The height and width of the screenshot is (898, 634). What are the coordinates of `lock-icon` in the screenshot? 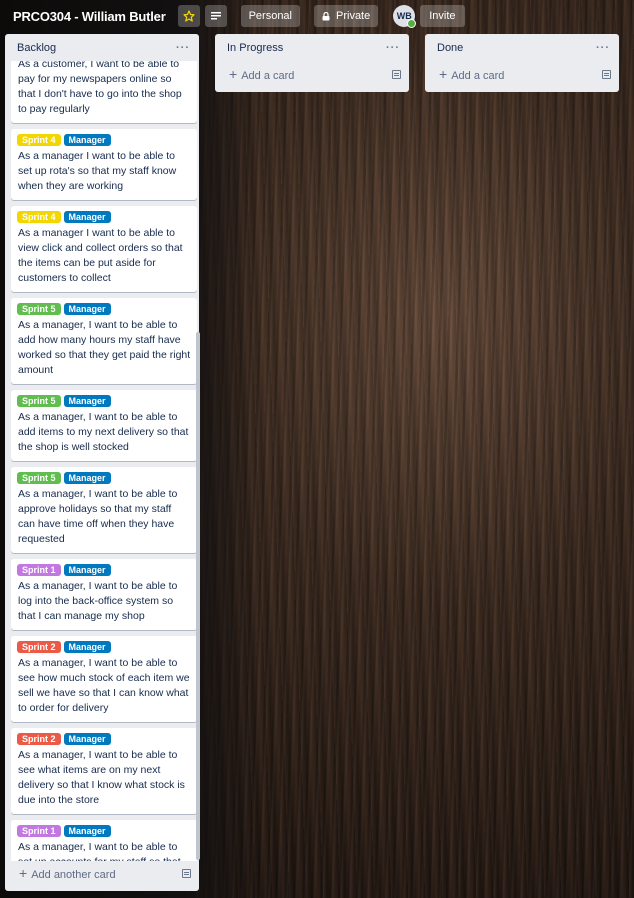 It's located at (326, 15).